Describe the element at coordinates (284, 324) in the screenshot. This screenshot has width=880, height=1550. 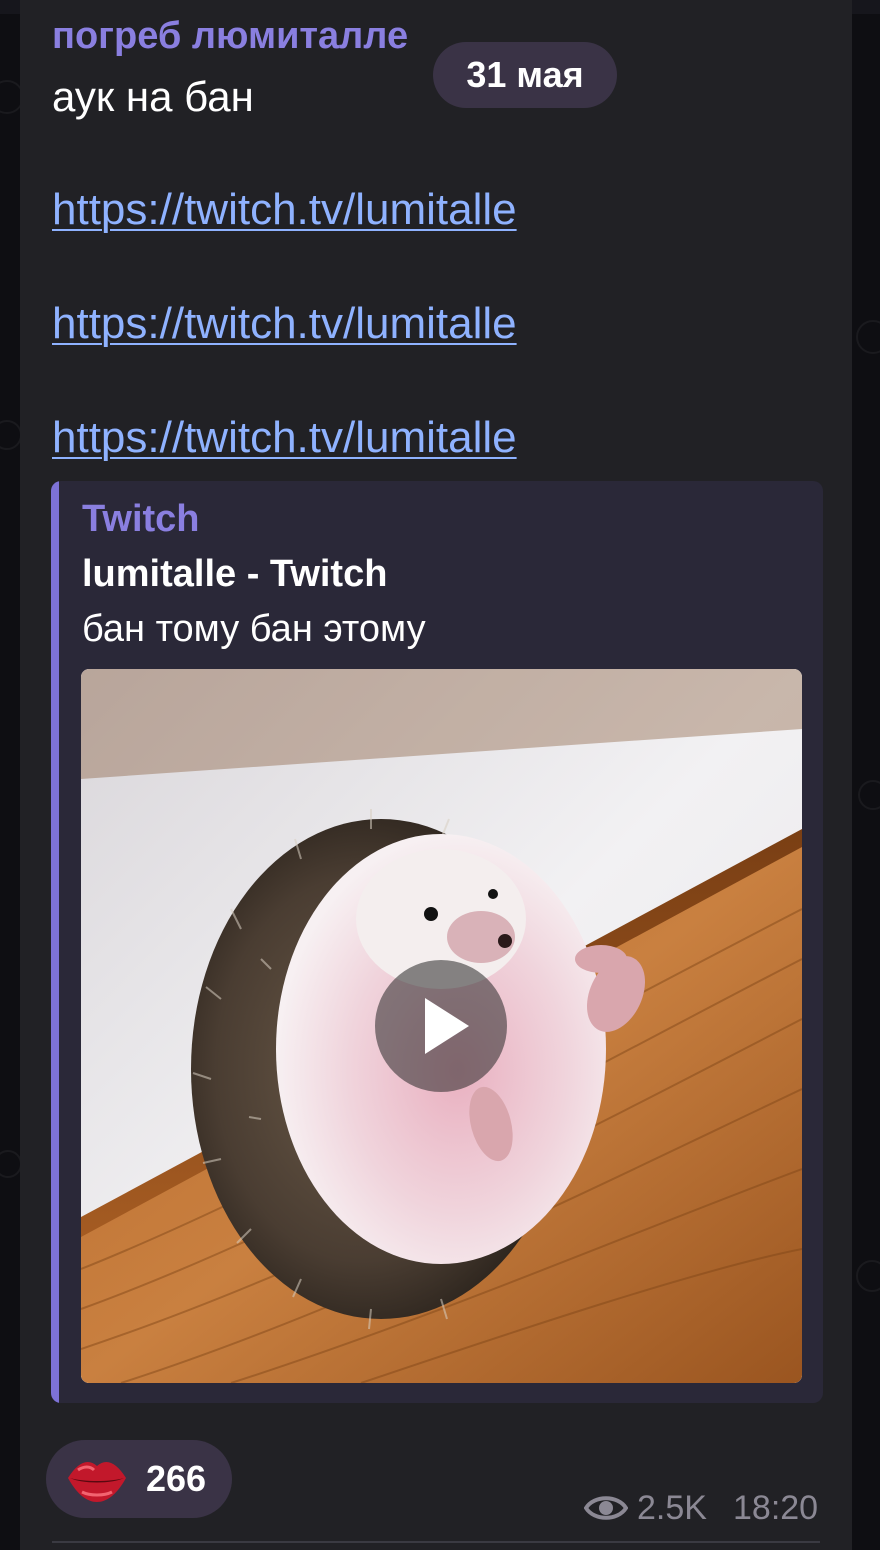
I see `message-link-2: https://twitch.tv/lumitalle` at that location.